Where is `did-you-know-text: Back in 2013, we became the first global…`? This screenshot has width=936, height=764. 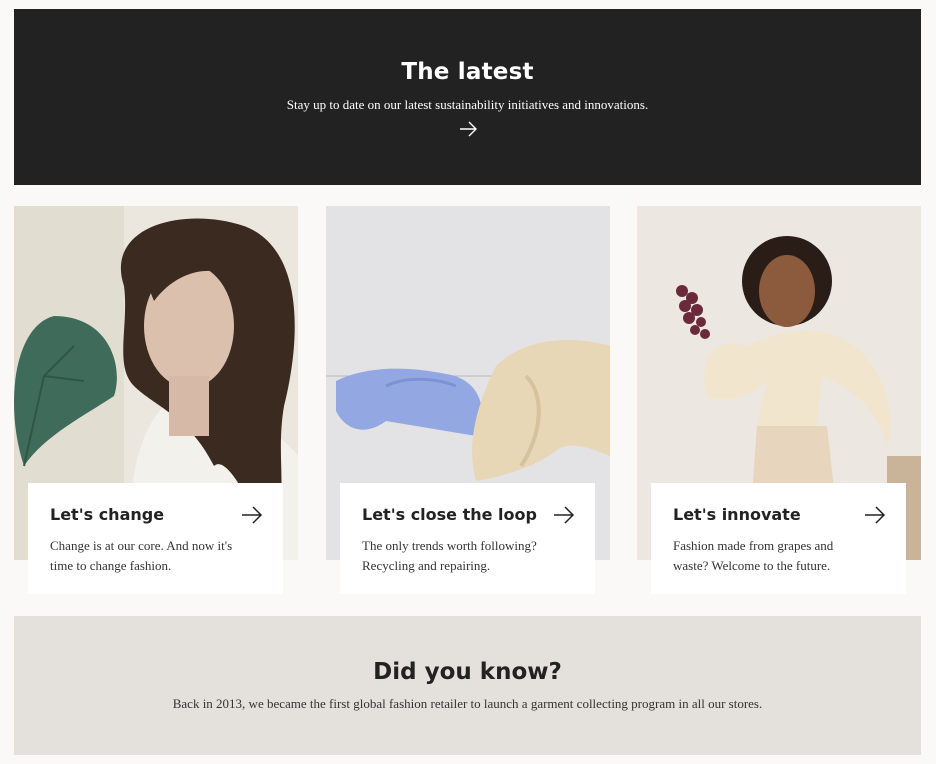 did-you-know-text: Back in 2013, we became the first global… is located at coordinates (467, 703).